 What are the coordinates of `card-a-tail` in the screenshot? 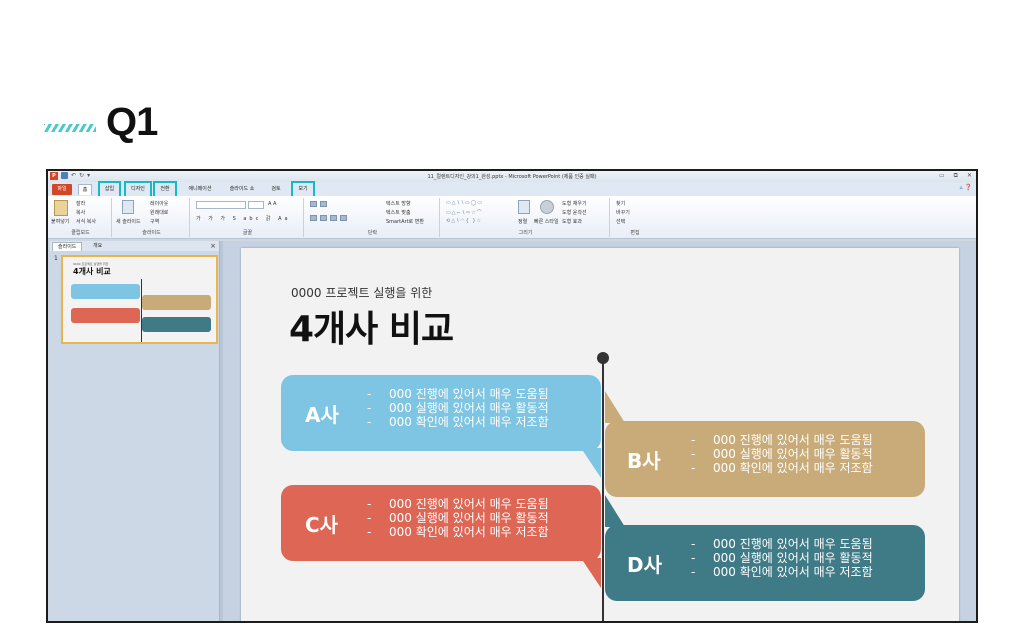 It's located at (591, 463).